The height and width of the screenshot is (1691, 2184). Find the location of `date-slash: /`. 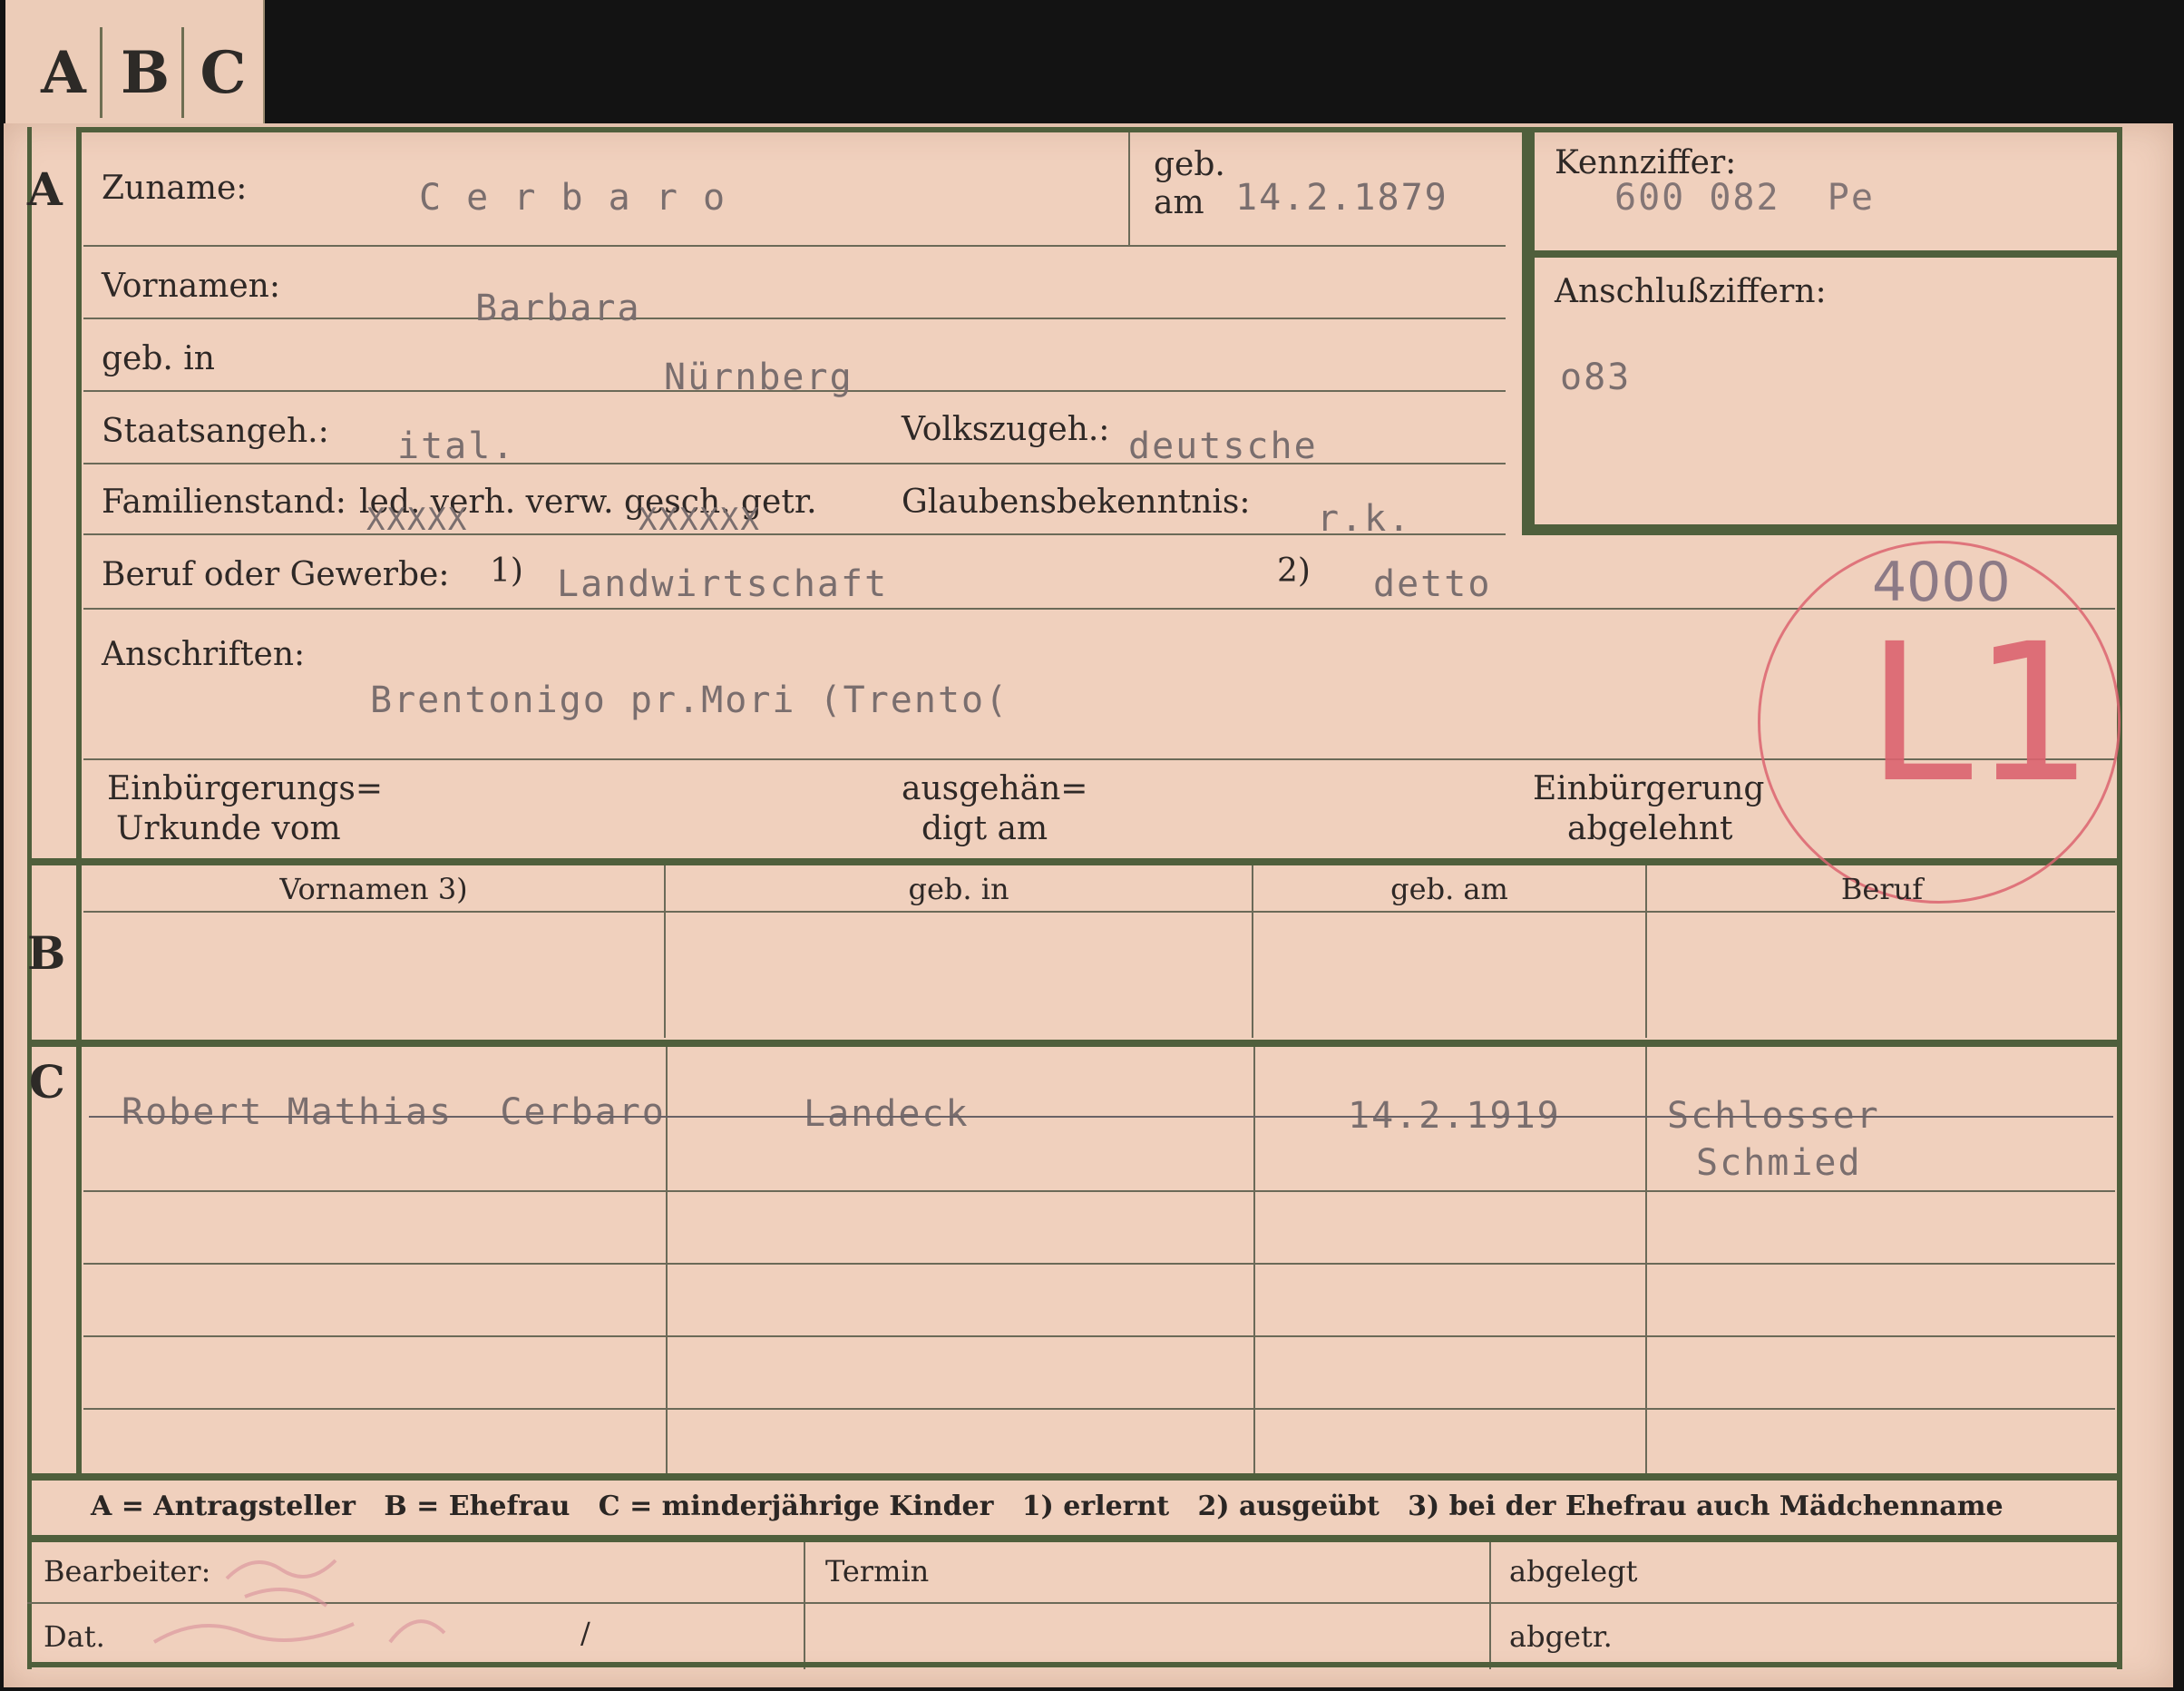

date-slash: / is located at coordinates (585, 1633).